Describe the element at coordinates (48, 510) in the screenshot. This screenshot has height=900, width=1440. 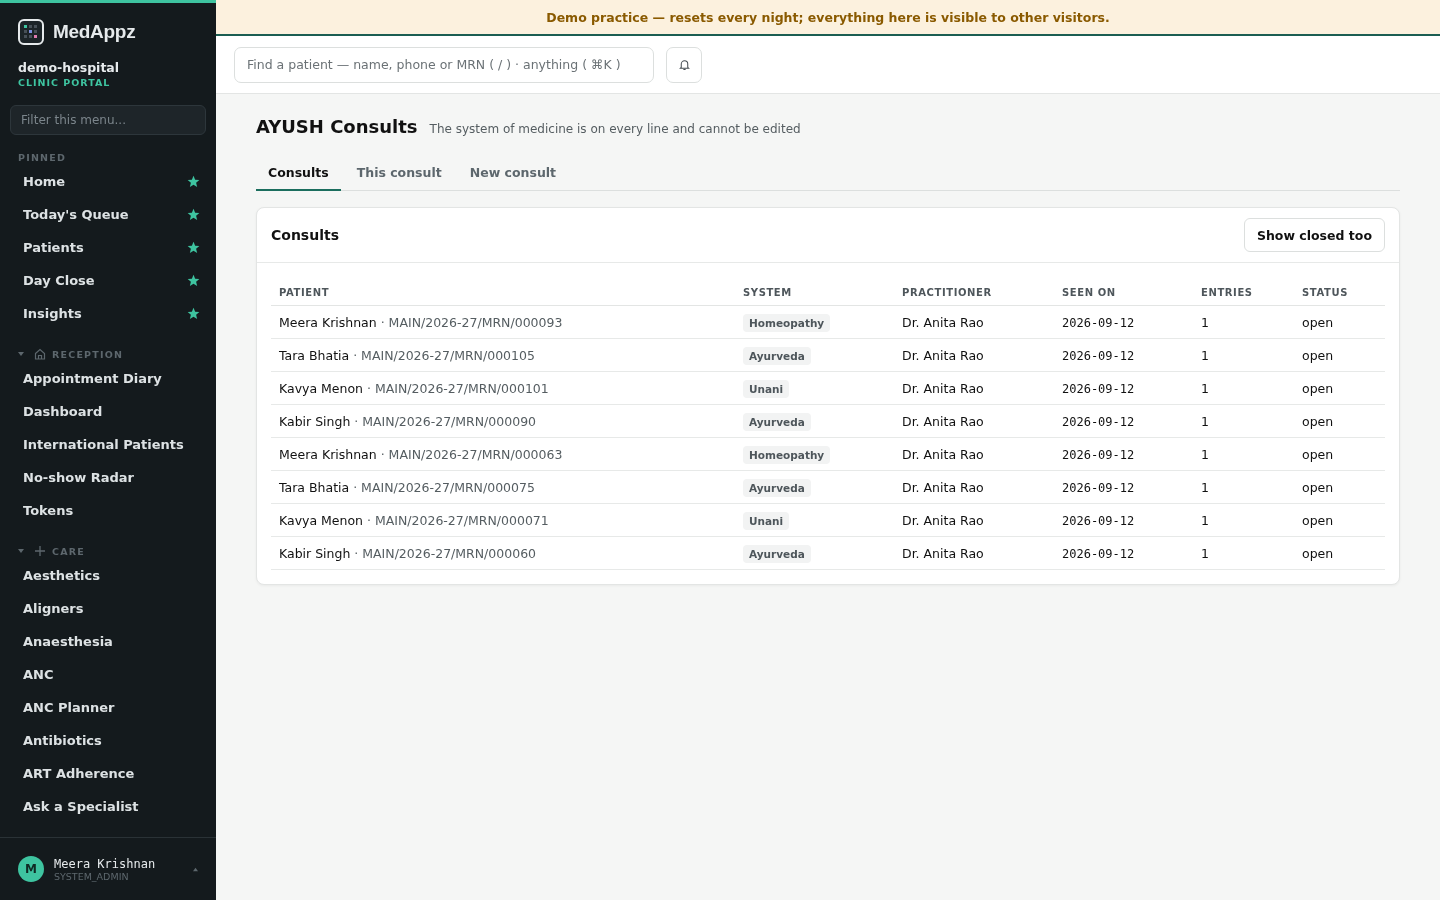
I see `nav-item: Tokens` at that location.